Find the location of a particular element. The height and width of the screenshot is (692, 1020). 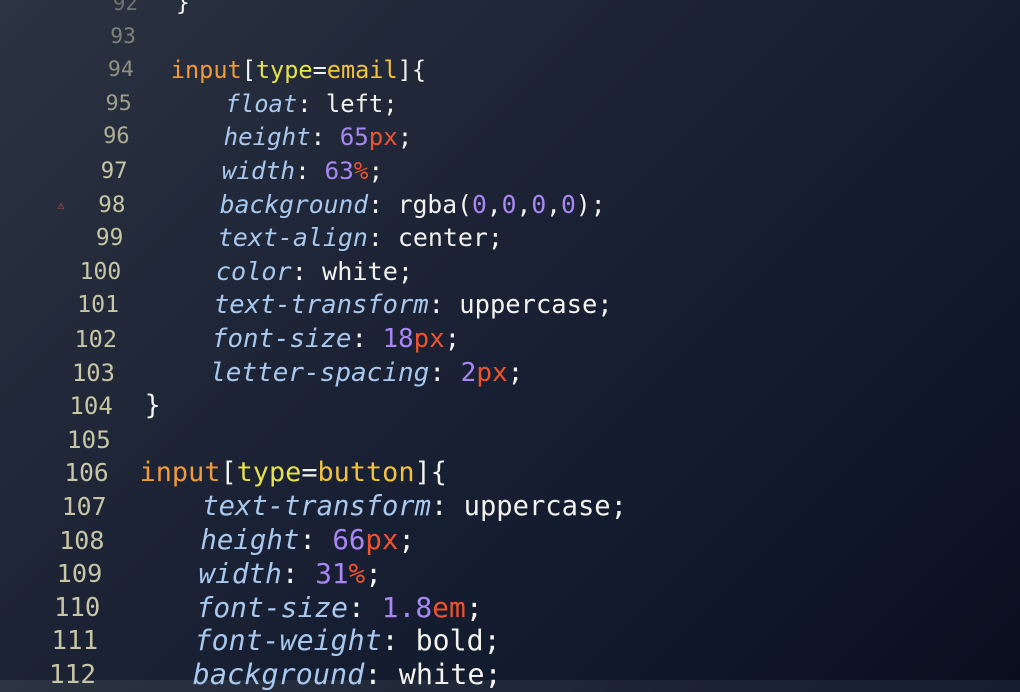

code-text: text-align: center; is located at coordinates (330, 238).